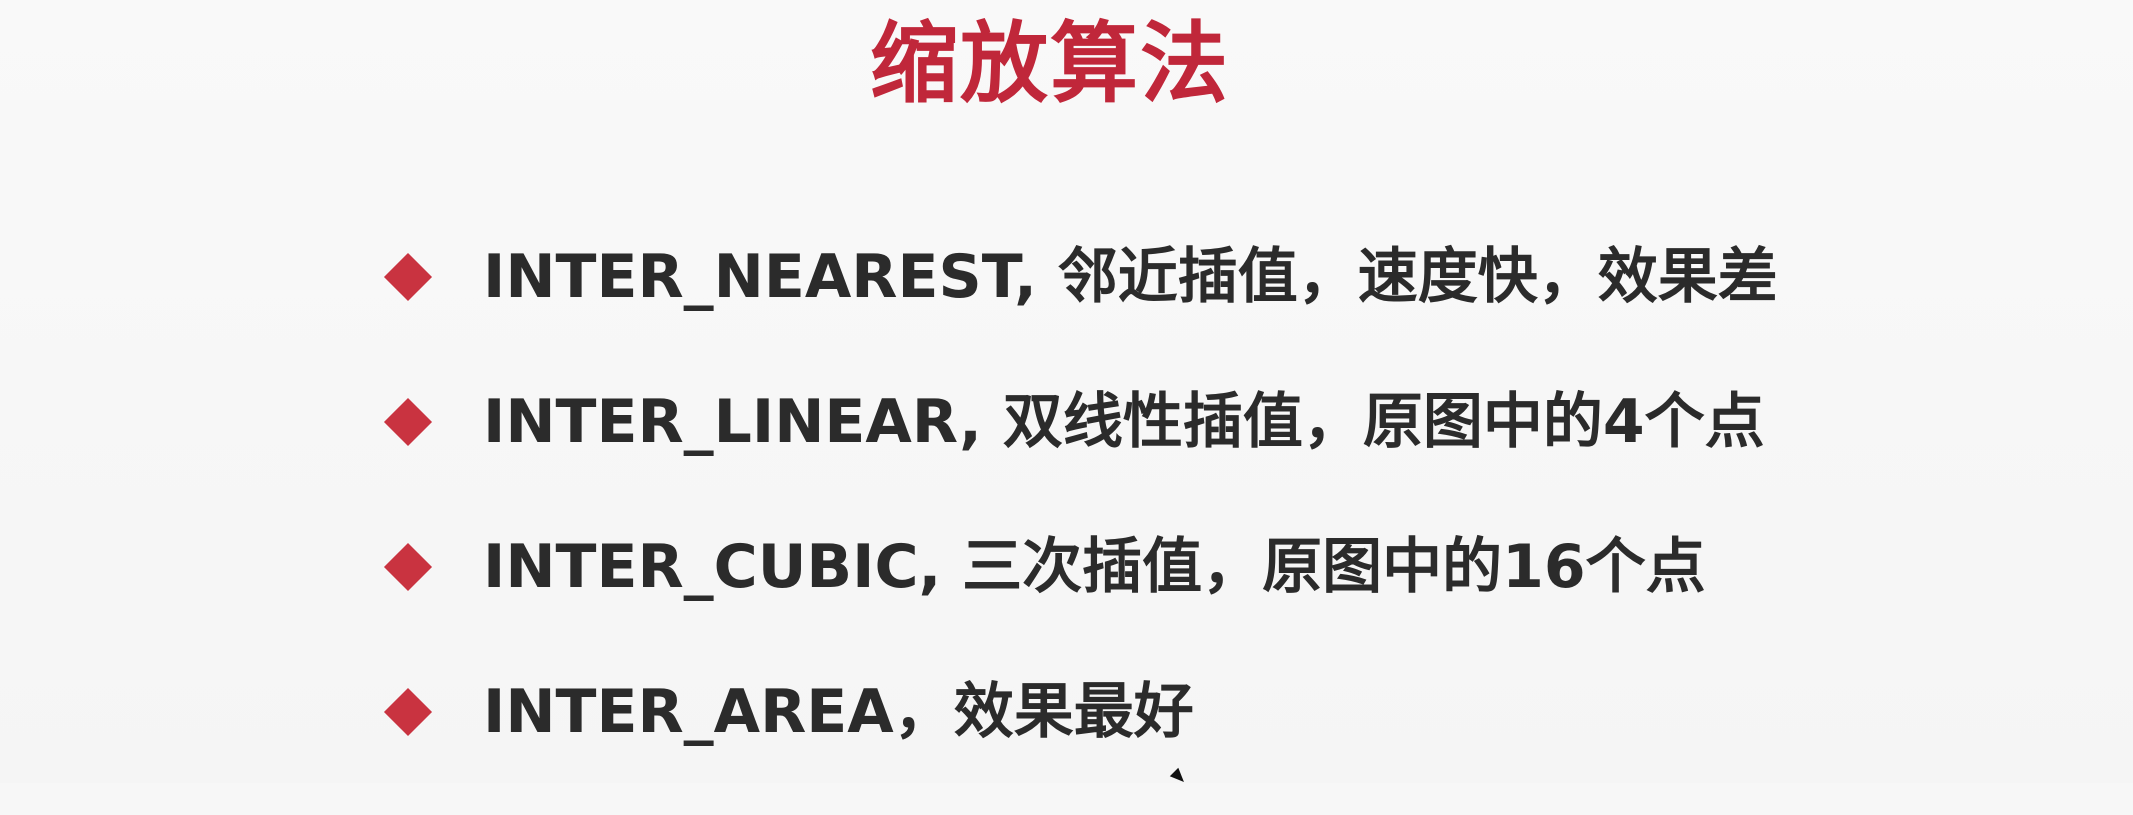 The height and width of the screenshot is (815, 2133). I want to click on bullet-text: INTER_CUBIC, 三次插值，原图中的16个点, so click(1094, 567).